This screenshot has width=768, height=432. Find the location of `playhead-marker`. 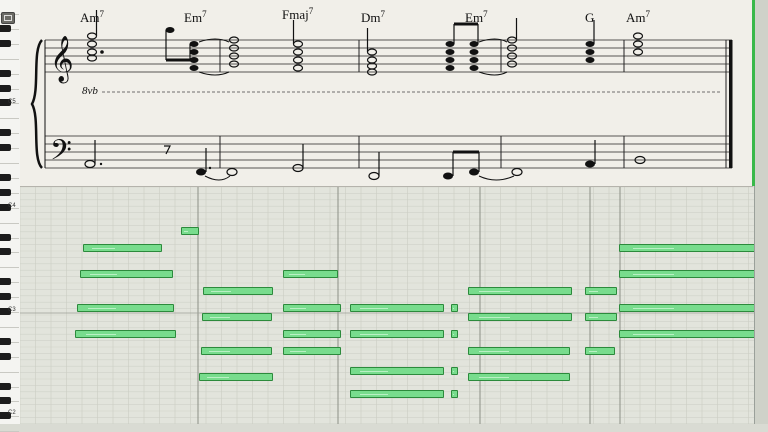

playhead-marker is located at coordinates (753, 93).